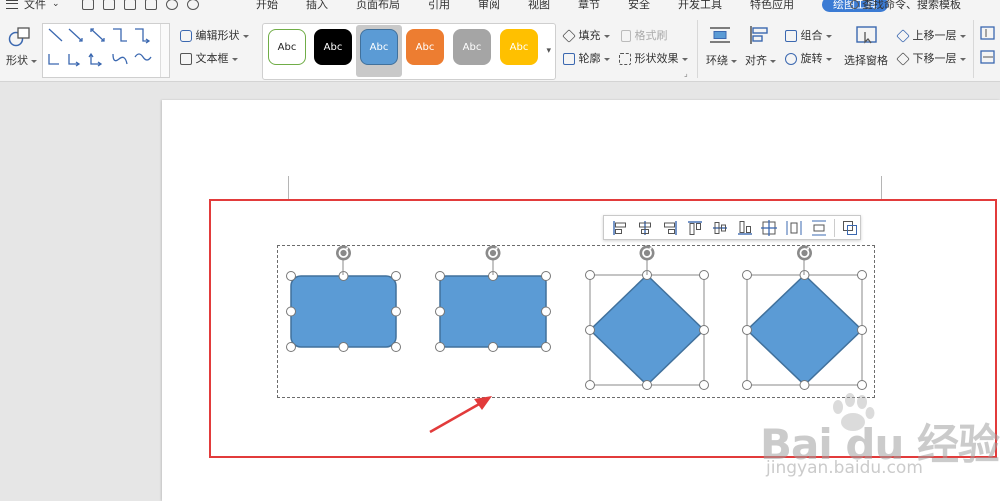 Image resolution: width=1000 pixels, height=501 pixels. I want to click on tab-2: 插入, so click(317, 6).